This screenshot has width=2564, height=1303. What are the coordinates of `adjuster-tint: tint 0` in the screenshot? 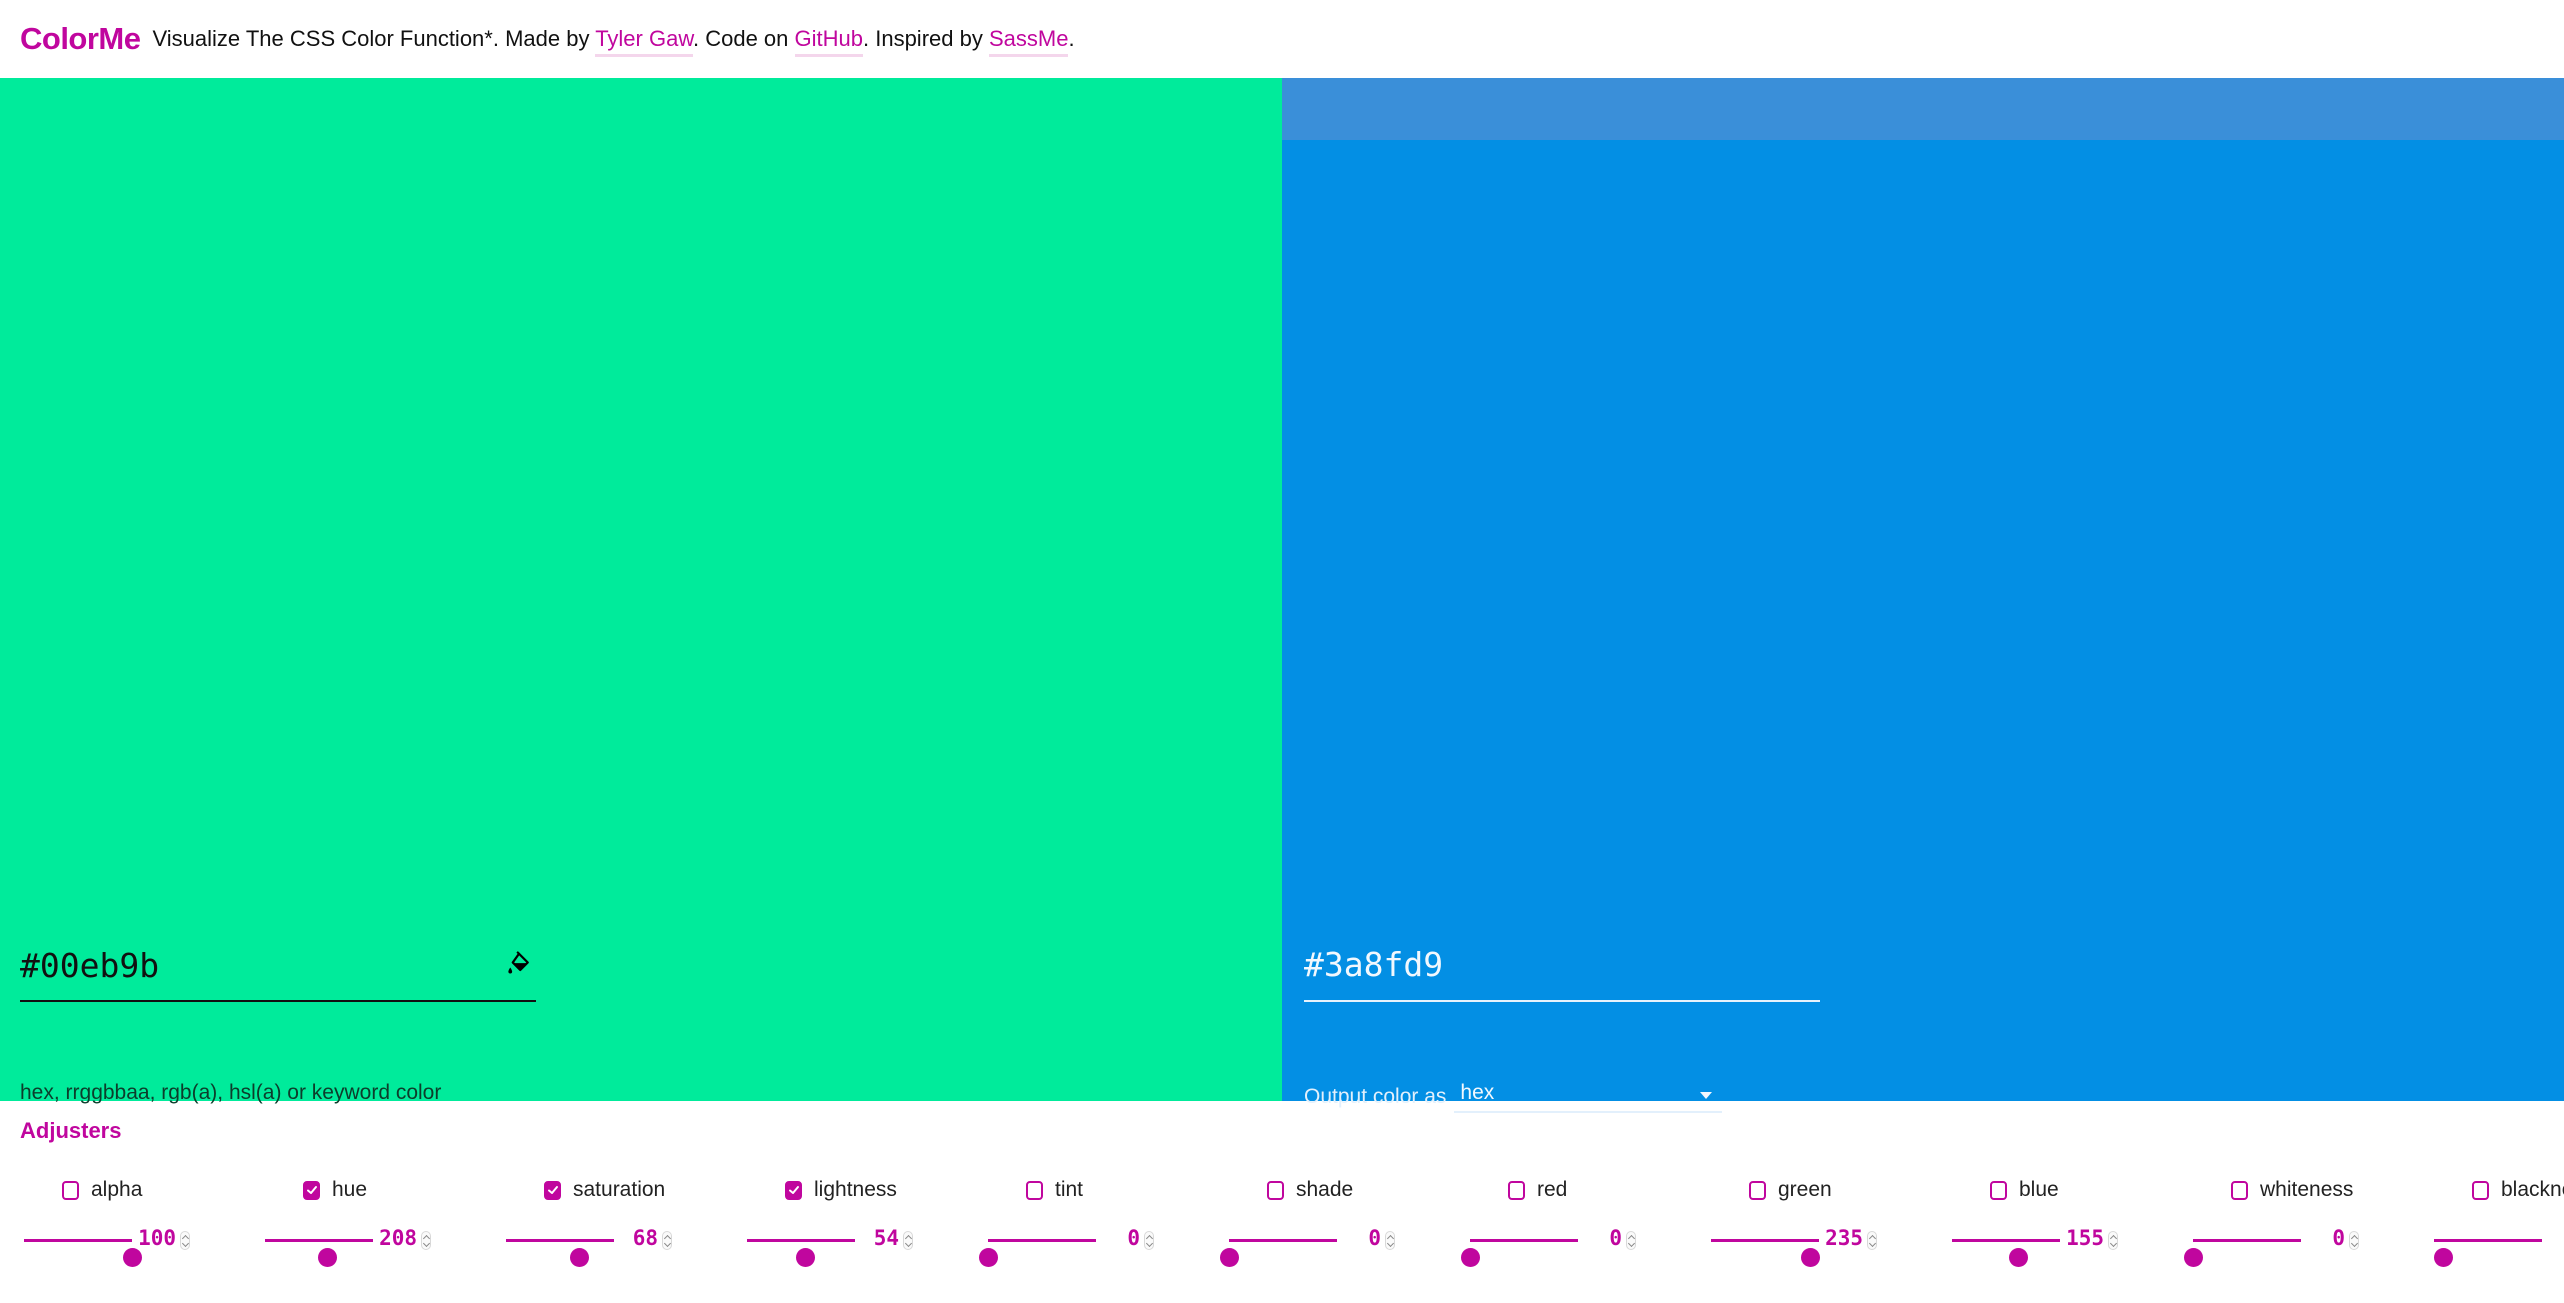 It's located at (1103, 1225).